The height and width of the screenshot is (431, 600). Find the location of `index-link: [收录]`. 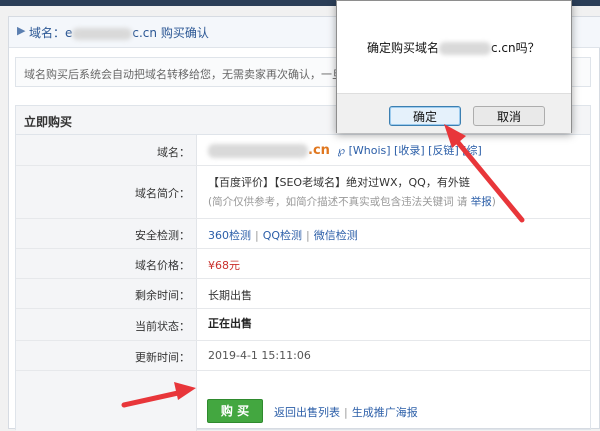

index-link: [收录] is located at coordinates (409, 150).